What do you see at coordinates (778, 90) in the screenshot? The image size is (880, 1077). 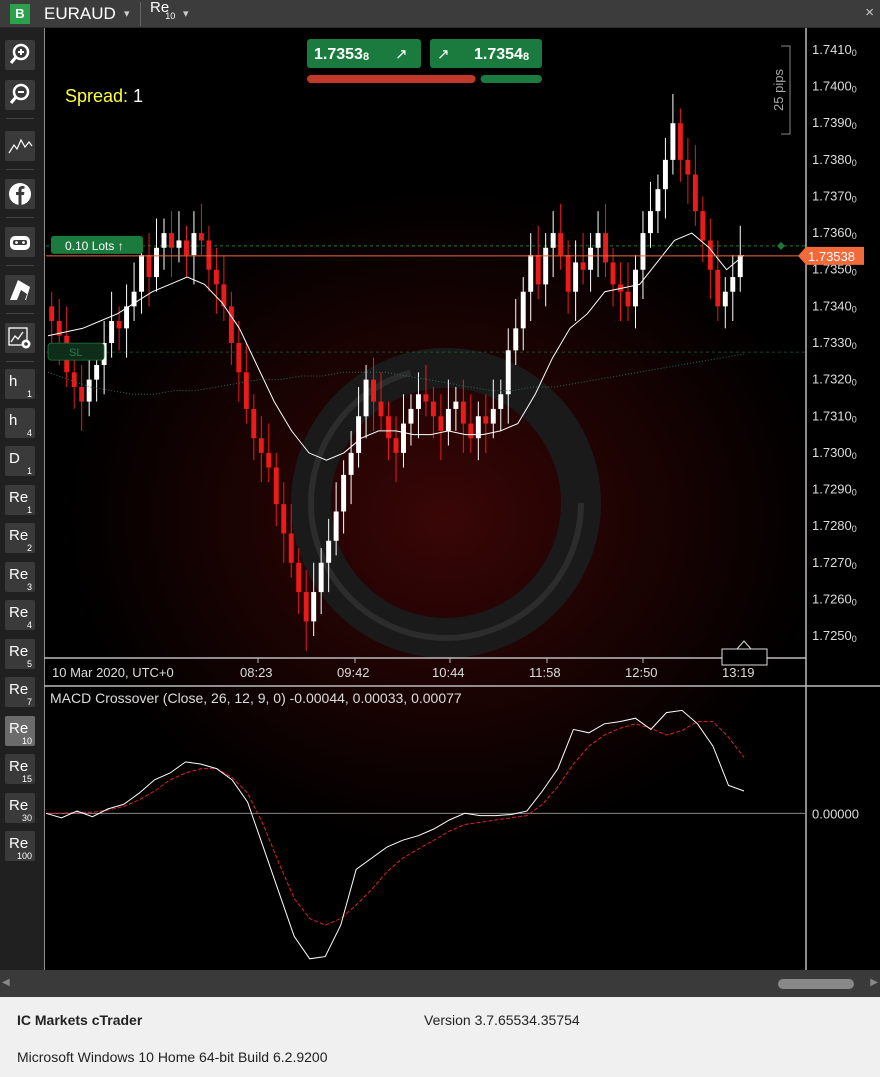 I see `pips-scale-label: 25 pips` at bounding box center [778, 90].